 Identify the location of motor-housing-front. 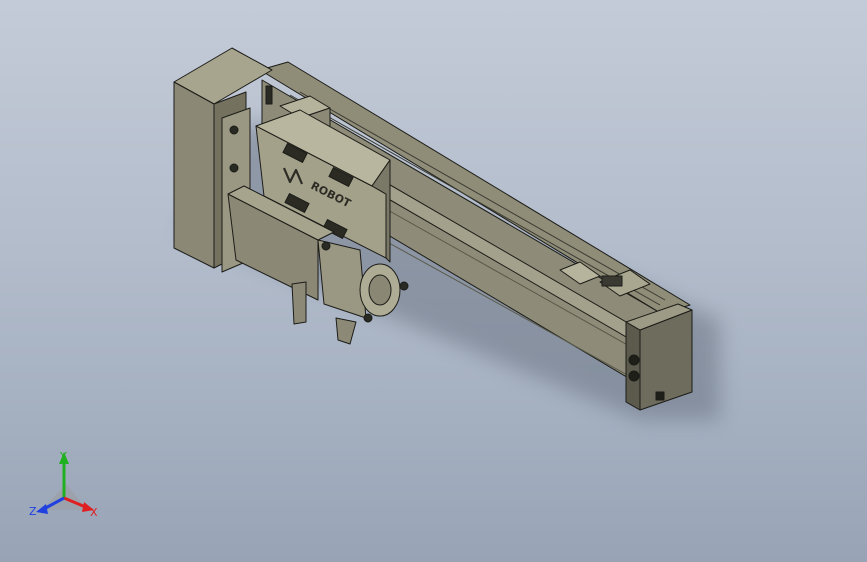
(194, 175).